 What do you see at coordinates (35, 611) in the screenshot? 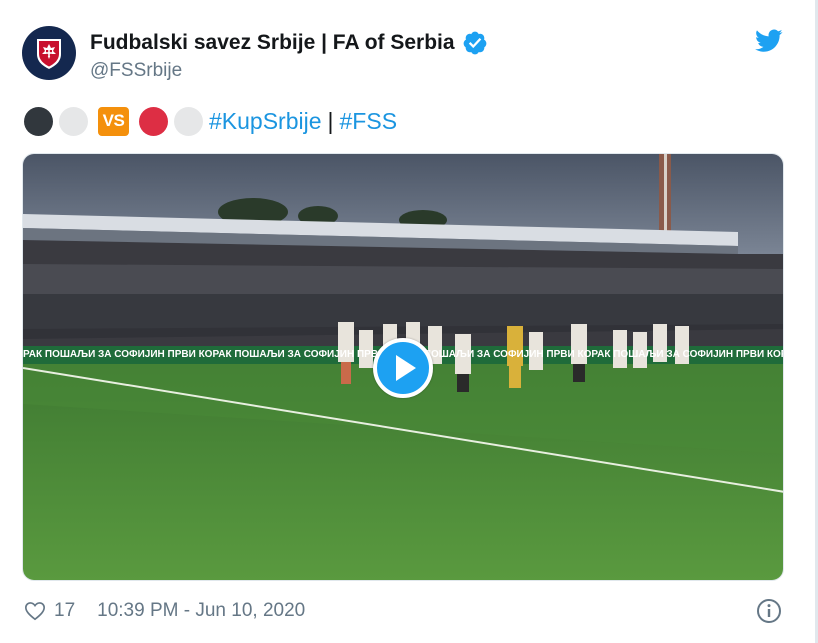
I see `heart-icon` at bounding box center [35, 611].